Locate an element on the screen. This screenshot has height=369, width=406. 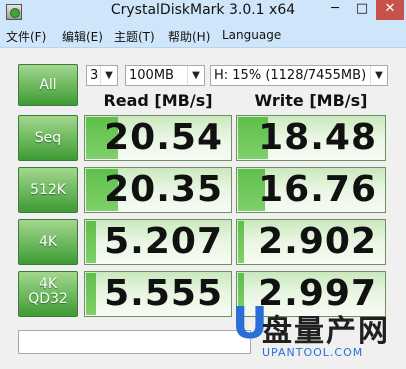
4k-qd32-read-value: 5.555 is located at coordinates (163, 293).